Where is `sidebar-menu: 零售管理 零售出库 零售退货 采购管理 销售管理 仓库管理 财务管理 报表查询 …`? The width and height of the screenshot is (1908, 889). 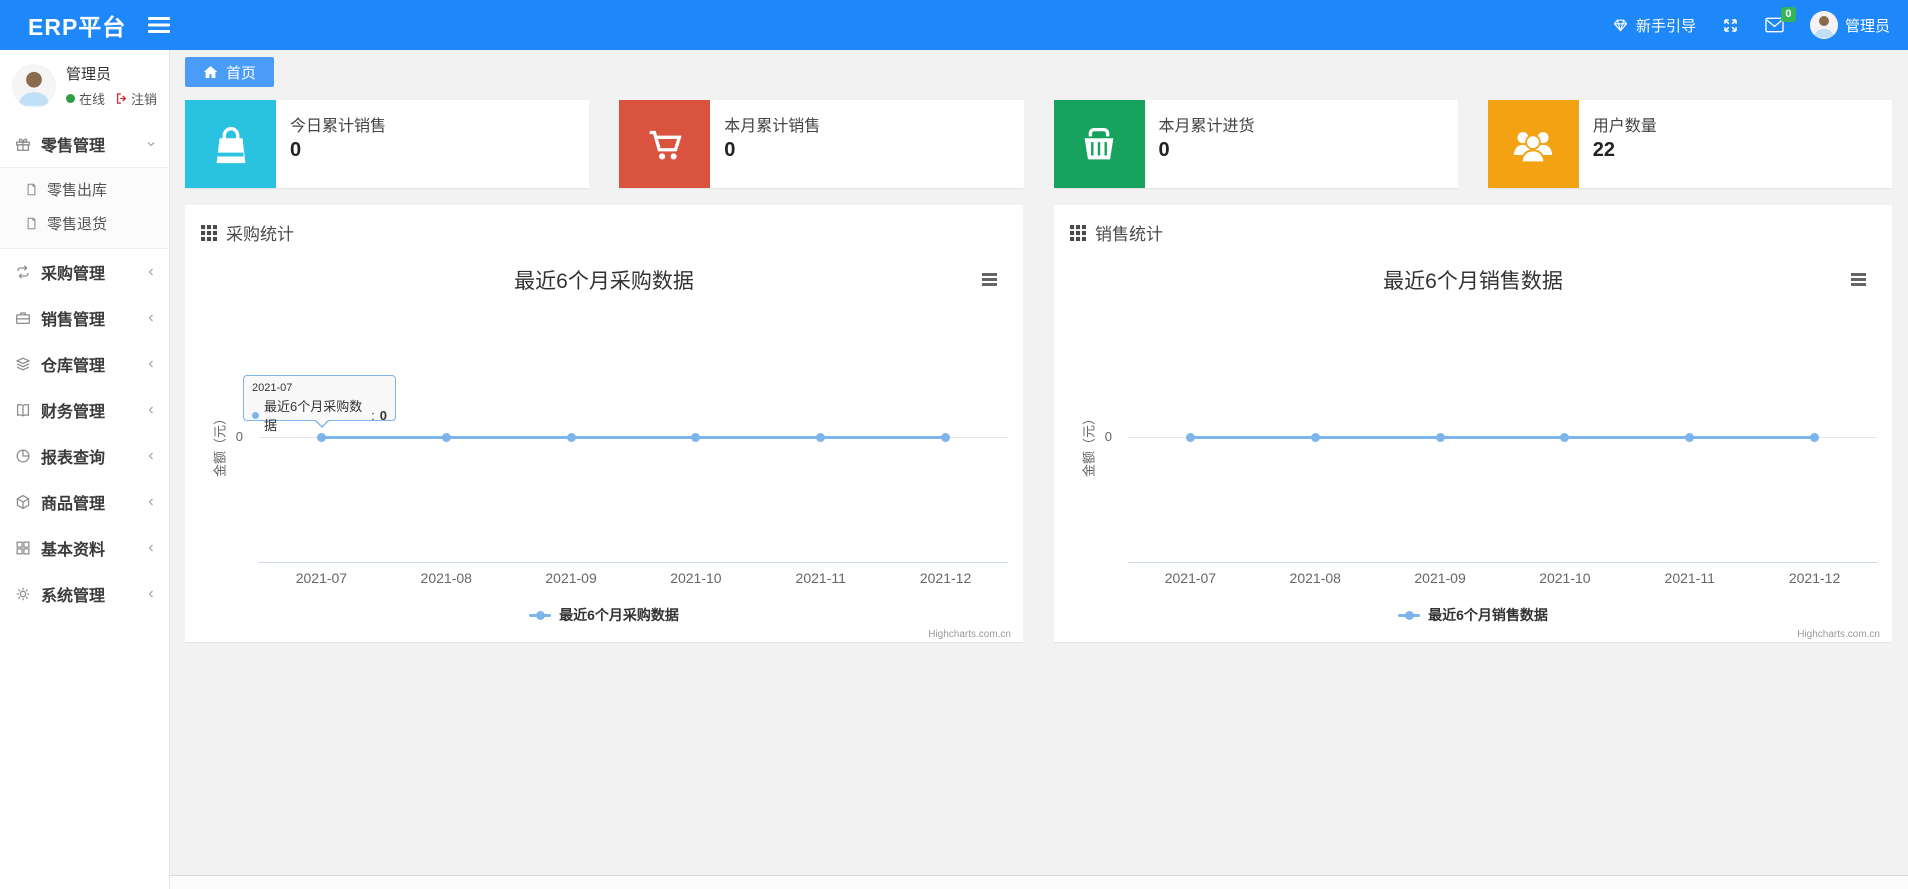
sidebar-menu: 零售管理 零售出库 零售退货 采购管理 销售管理 仓库管理 财务管理 报表查询 … is located at coordinates (84, 369).